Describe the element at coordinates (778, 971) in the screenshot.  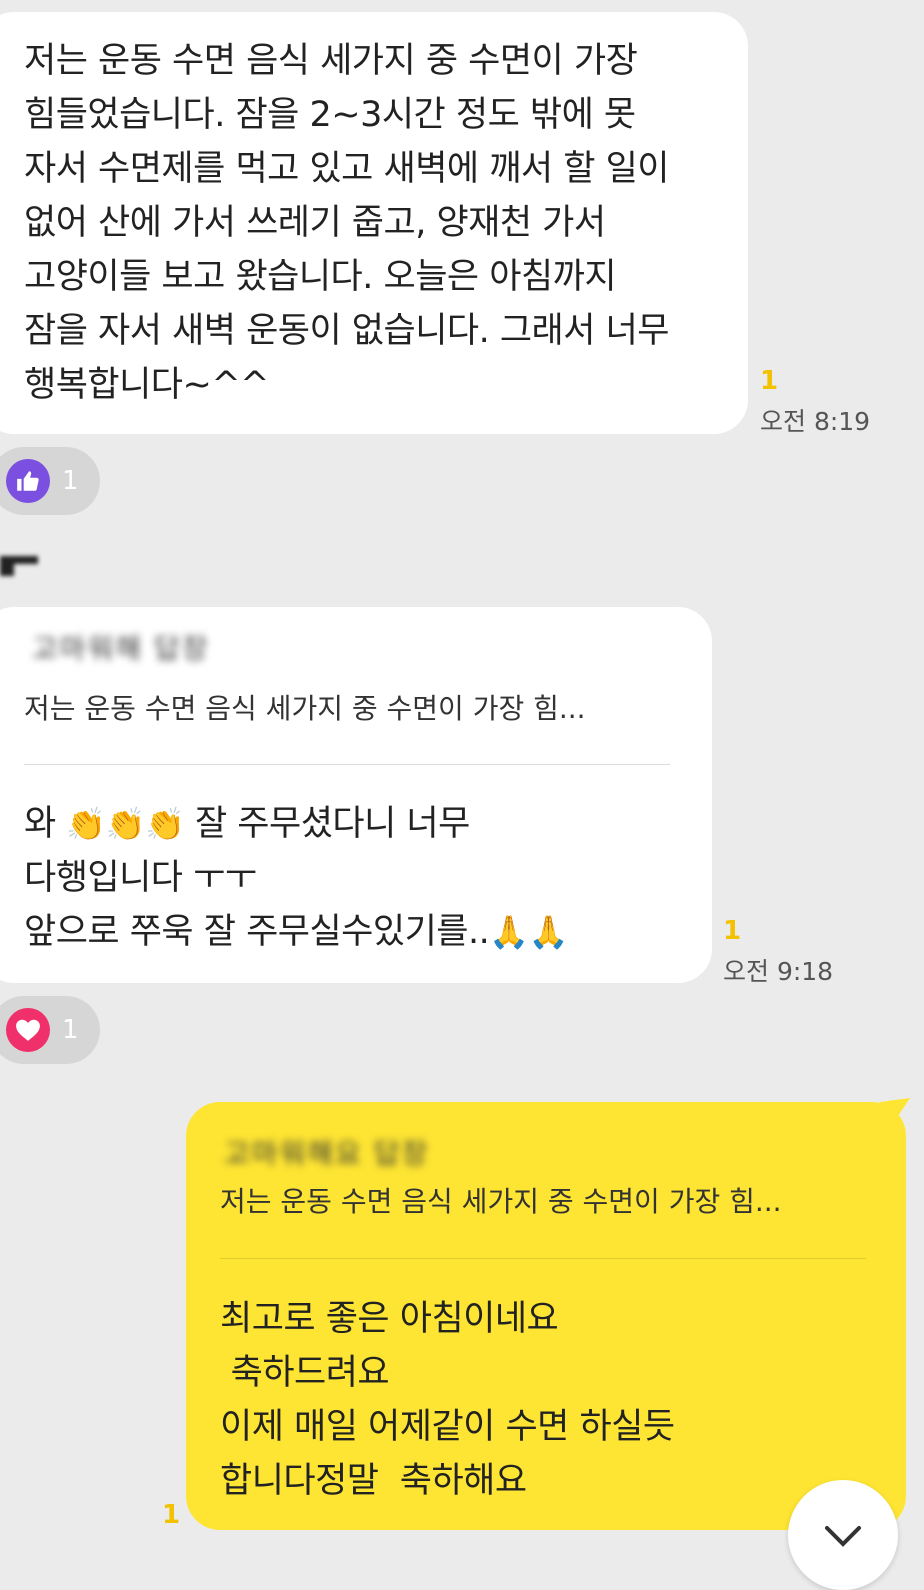
I see `message-time: 오전 9:18` at that location.